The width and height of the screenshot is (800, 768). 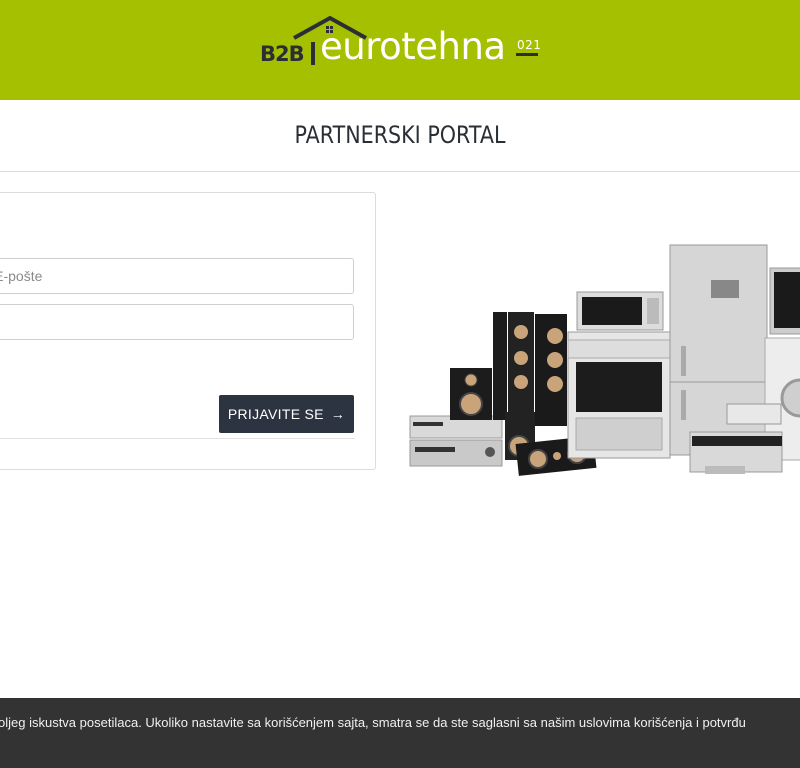 I want to click on header-bar: B2B eurotehna 021, so click(x=400, y=50).